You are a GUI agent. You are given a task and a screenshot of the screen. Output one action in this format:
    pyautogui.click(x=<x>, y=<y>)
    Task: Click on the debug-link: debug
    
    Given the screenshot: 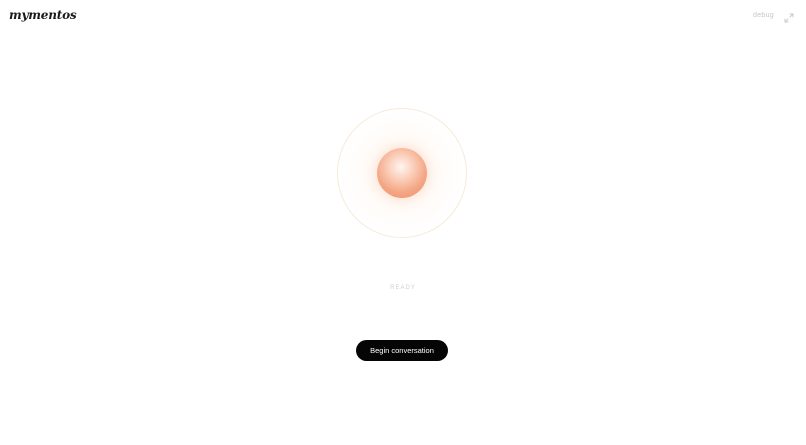 What is the action you would take?
    pyautogui.click(x=763, y=15)
    